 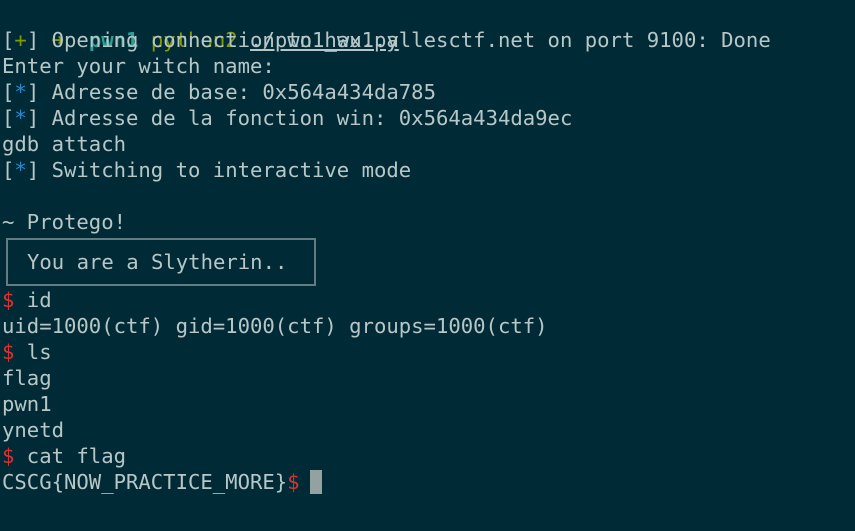 What do you see at coordinates (33, 352) in the screenshot?
I see `shell-command-ls: ls` at bounding box center [33, 352].